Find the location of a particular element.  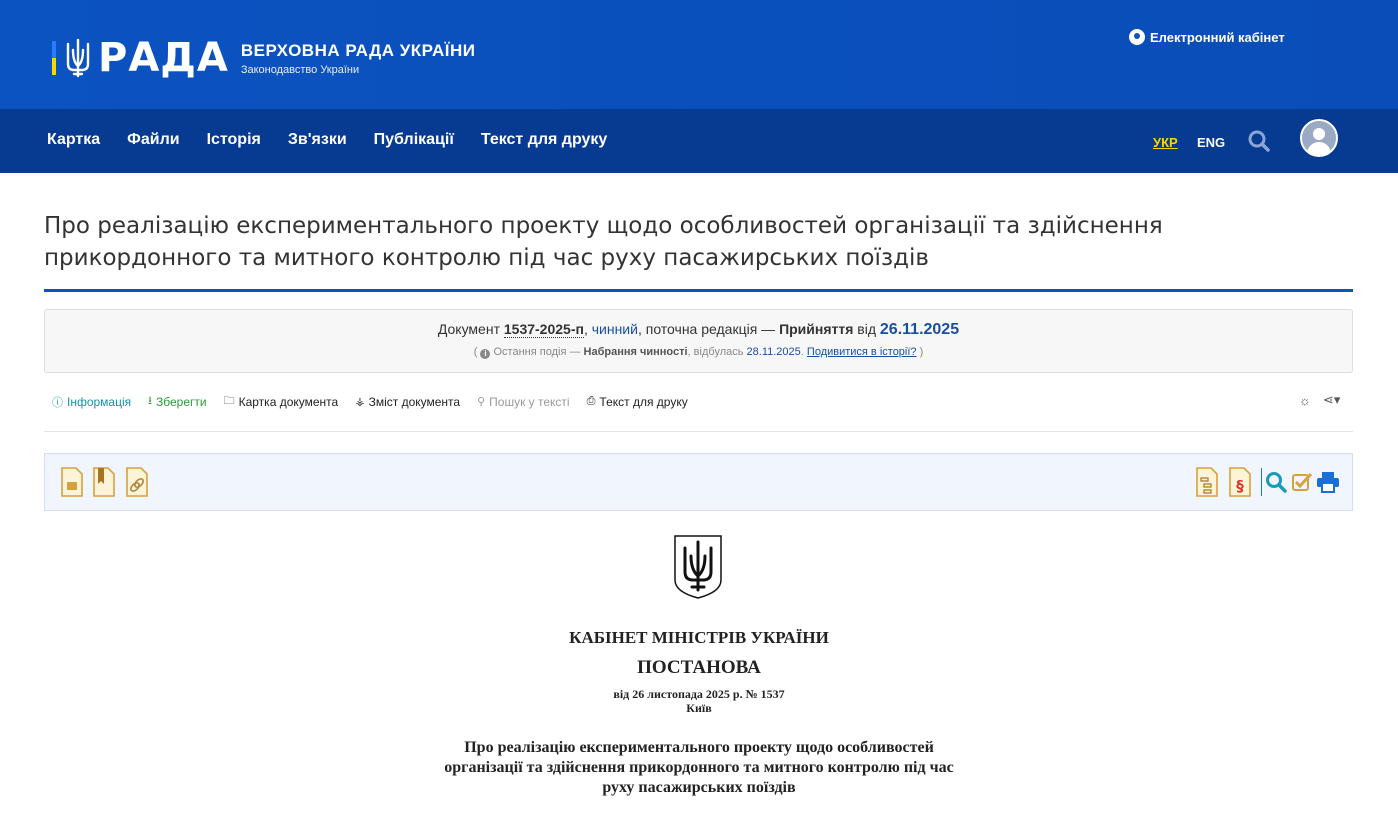

doc-number: 1537-2025-п is located at coordinates (543, 329).